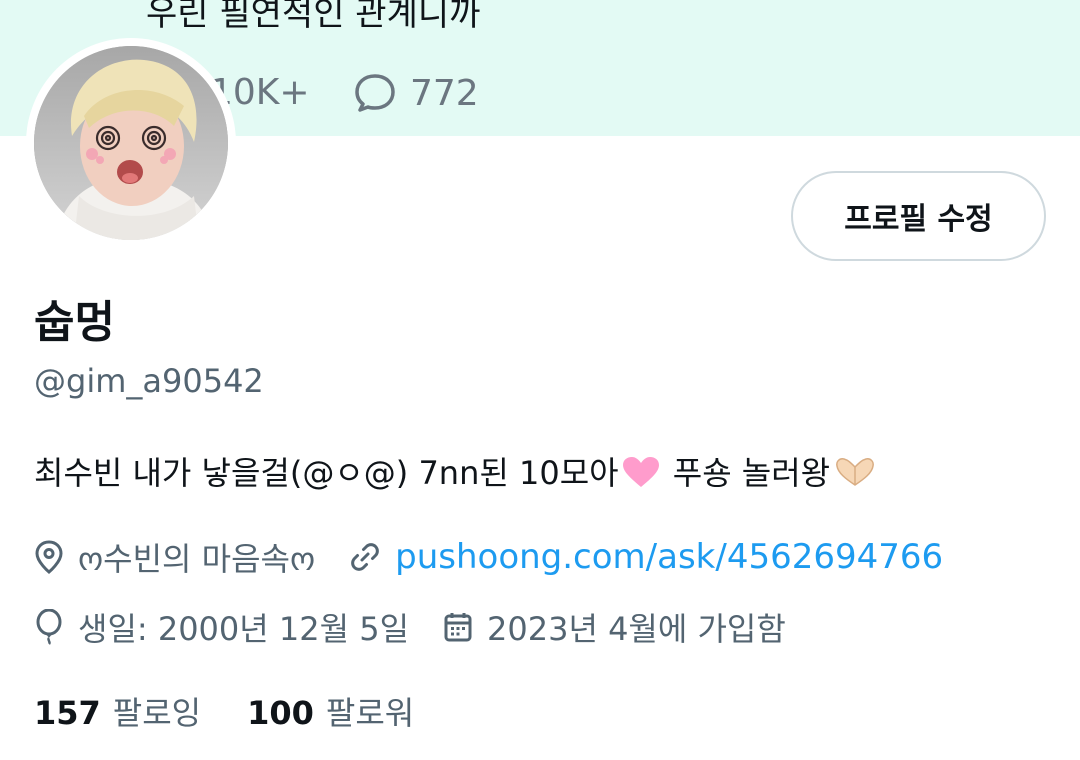 The height and width of the screenshot is (760, 1080). What do you see at coordinates (197, 559) in the screenshot?
I see `location-text: ო수빈의 마음속ო` at bounding box center [197, 559].